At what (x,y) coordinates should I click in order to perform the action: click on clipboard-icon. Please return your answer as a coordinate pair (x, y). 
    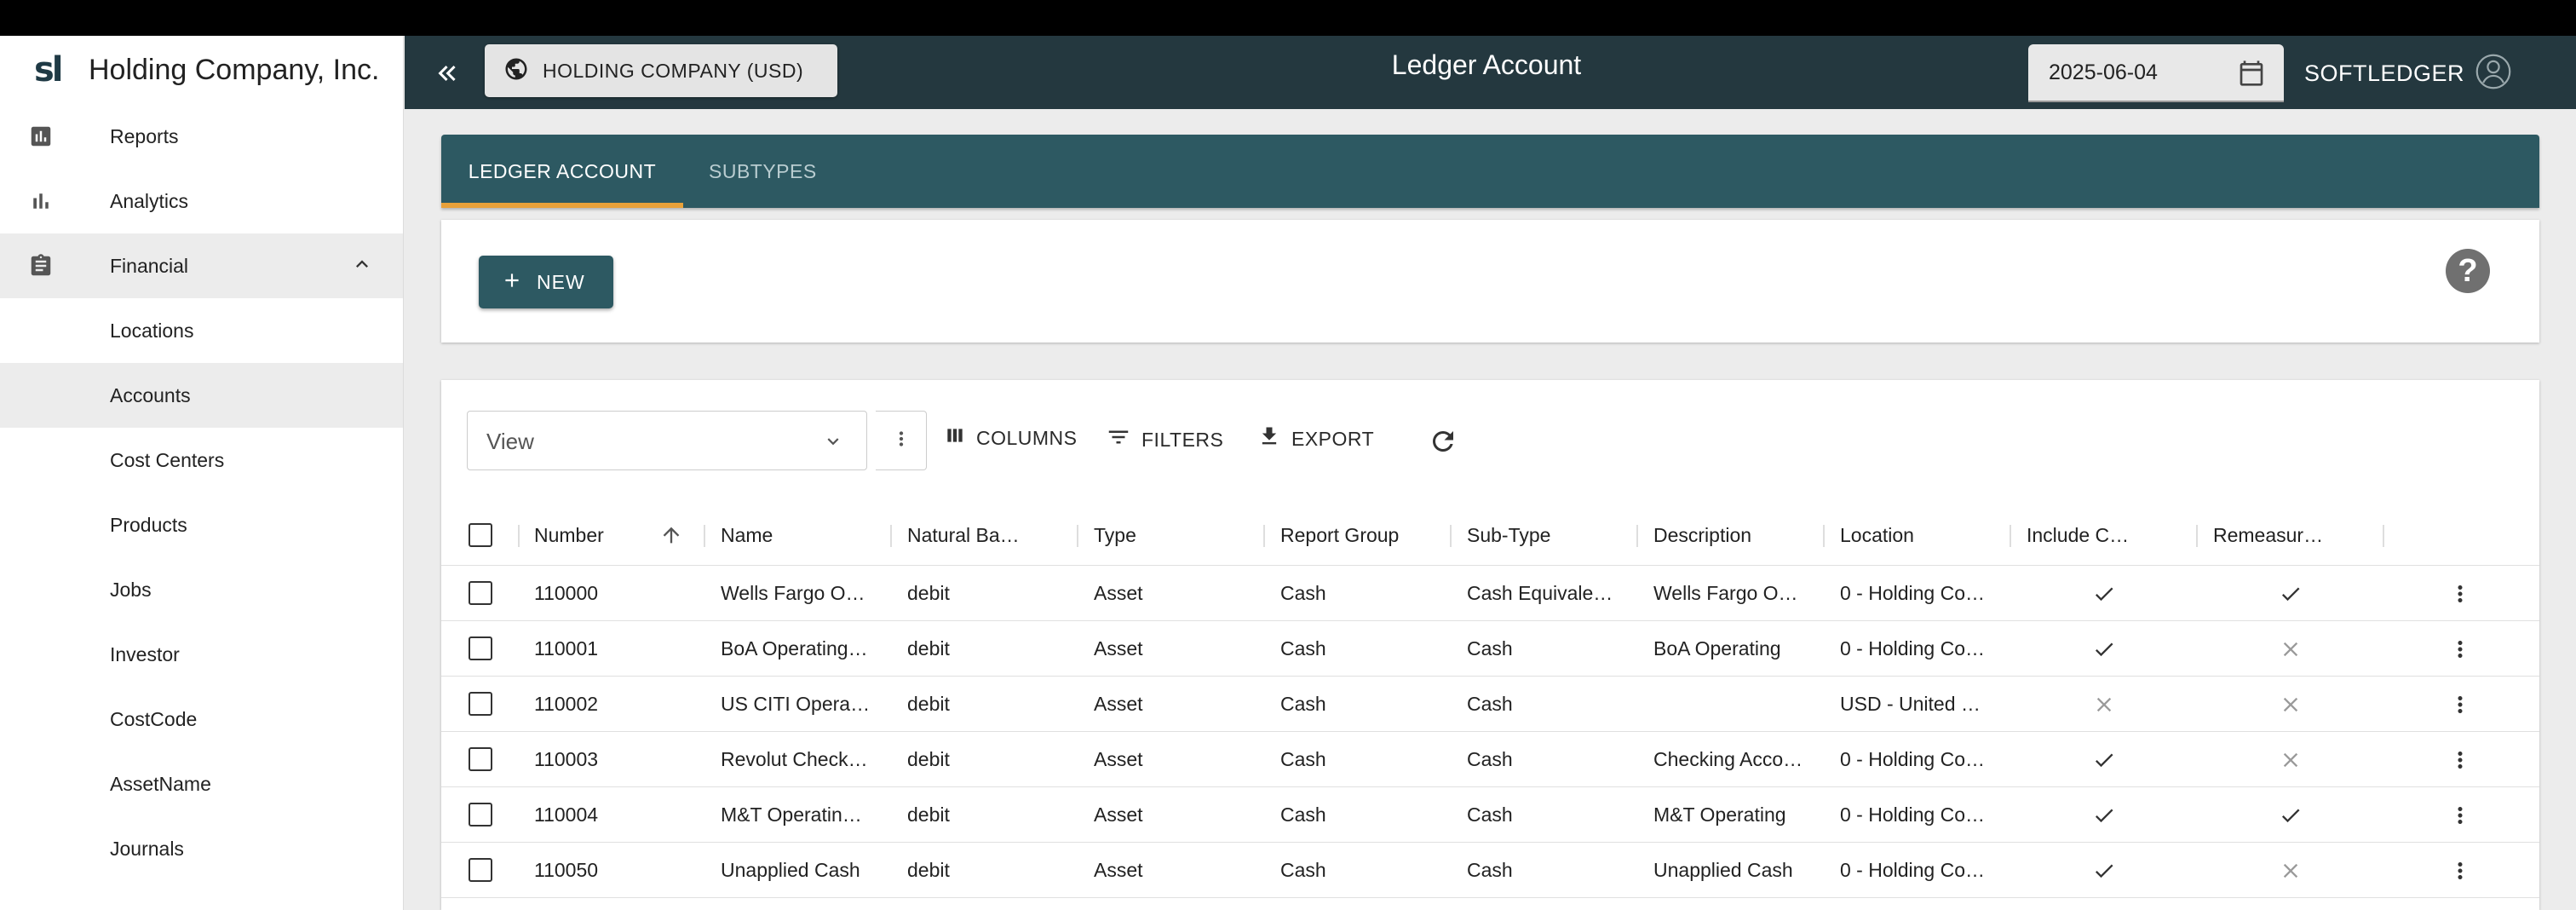
    Looking at the image, I should click on (41, 266).